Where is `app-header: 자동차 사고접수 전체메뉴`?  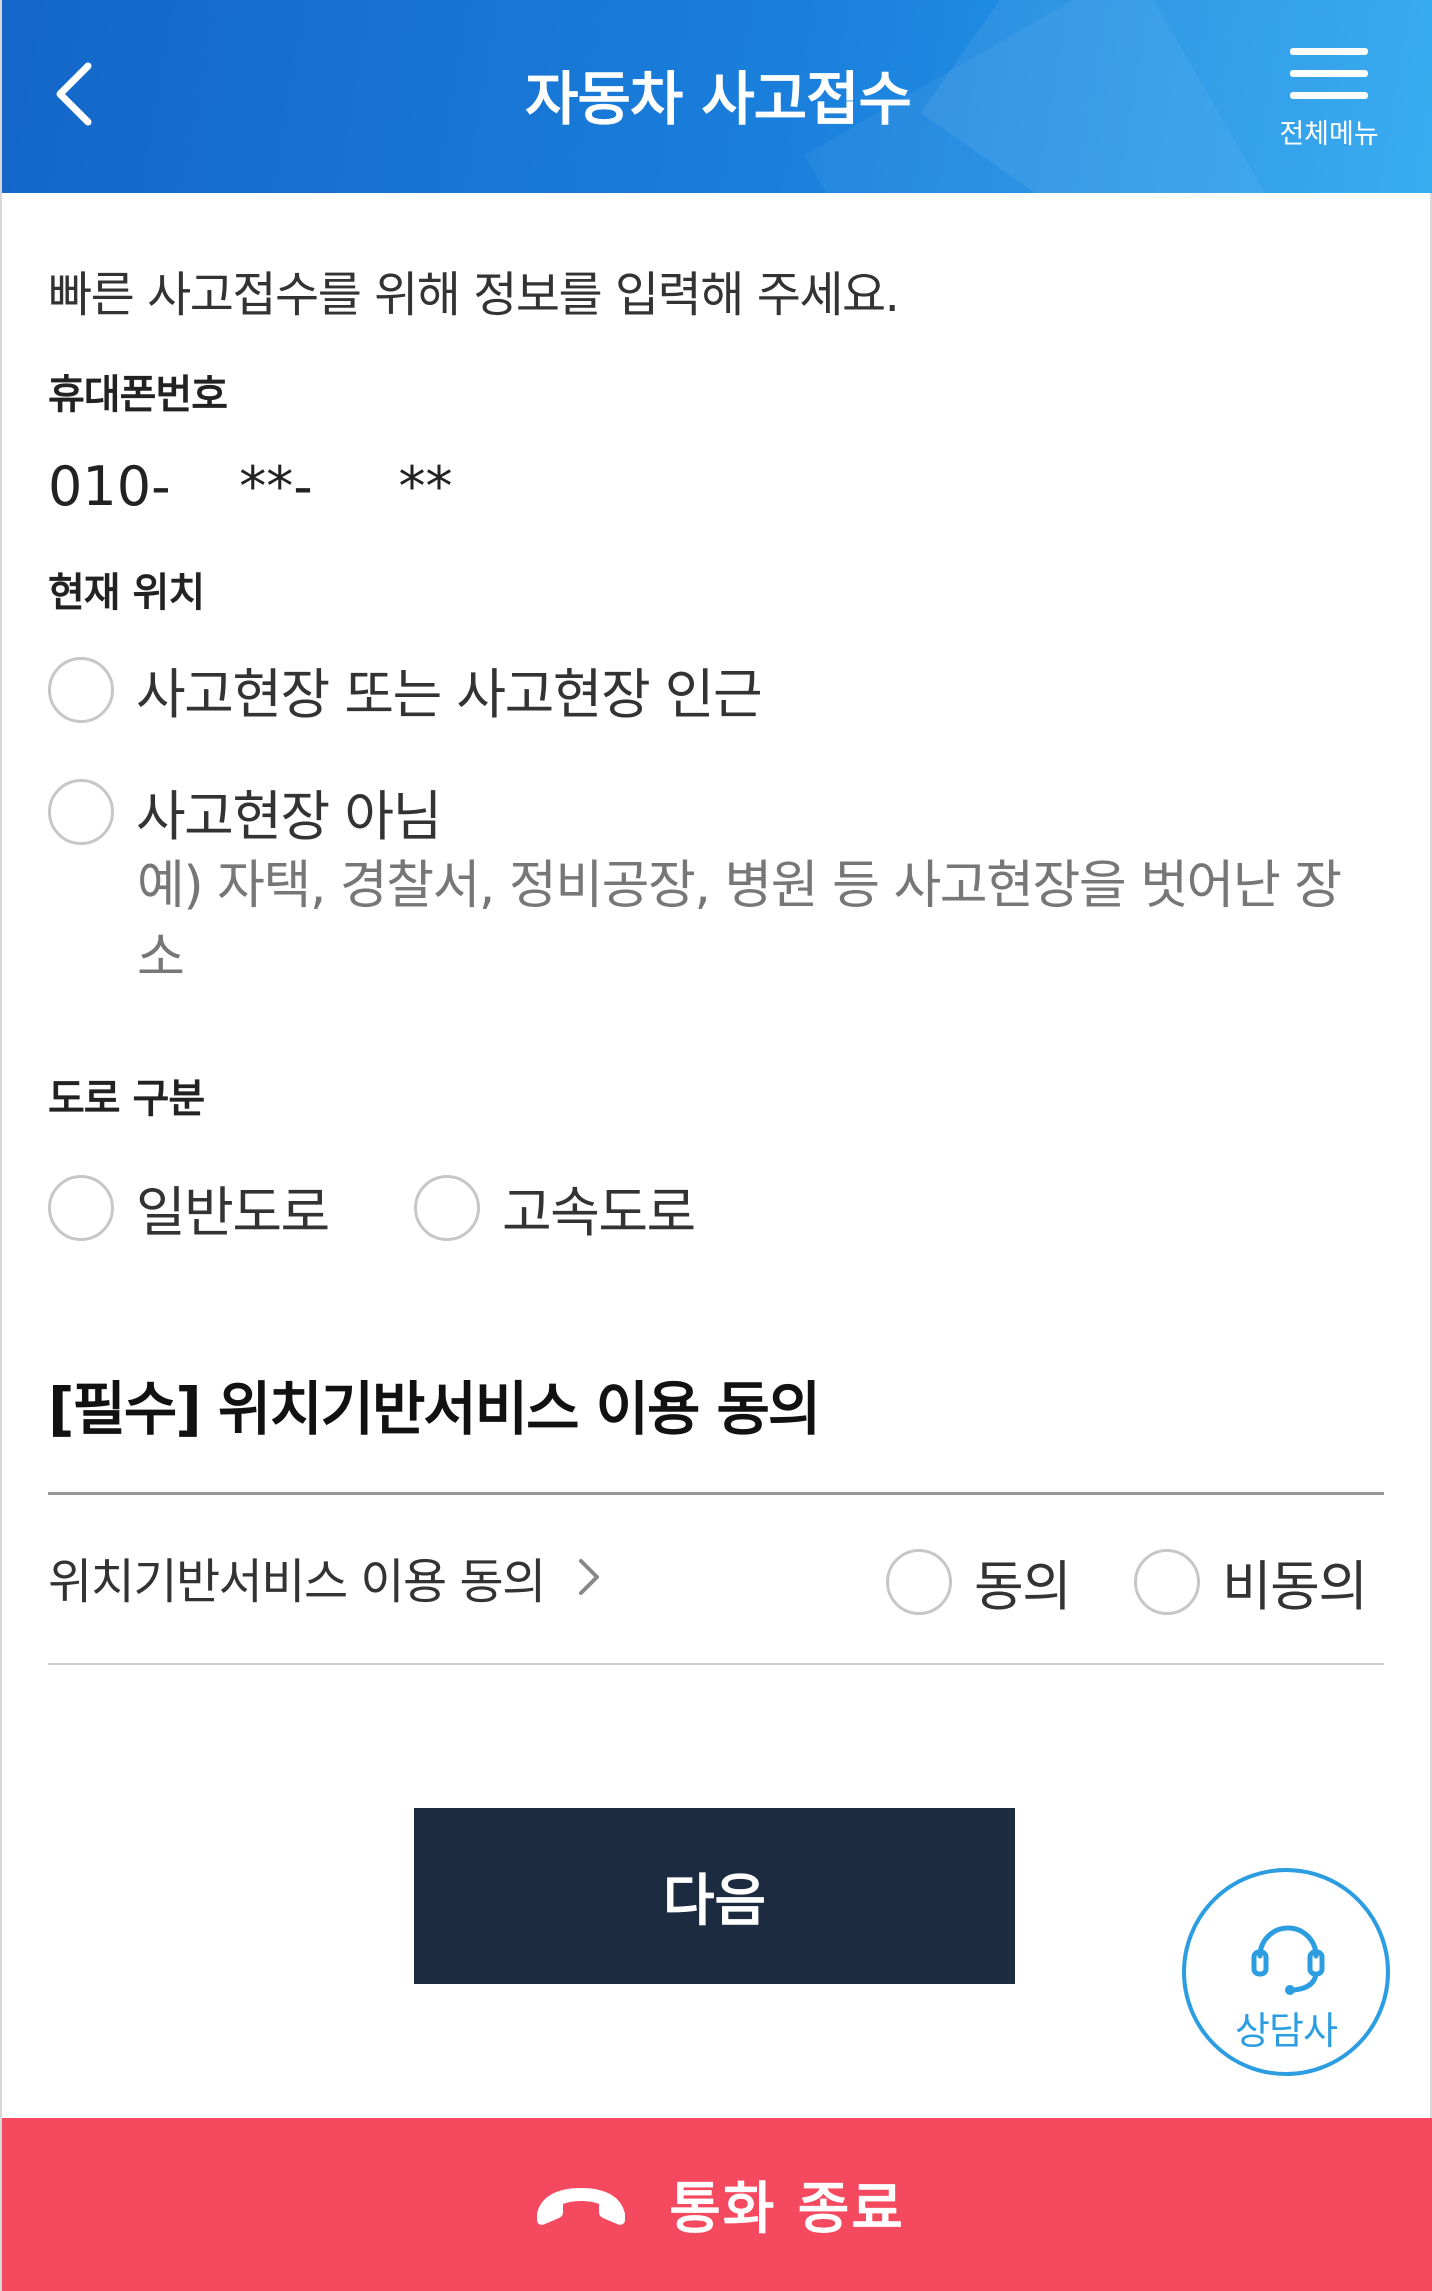
app-header: 자동차 사고접수 전체메뉴 is located at coordinates (717, 96).